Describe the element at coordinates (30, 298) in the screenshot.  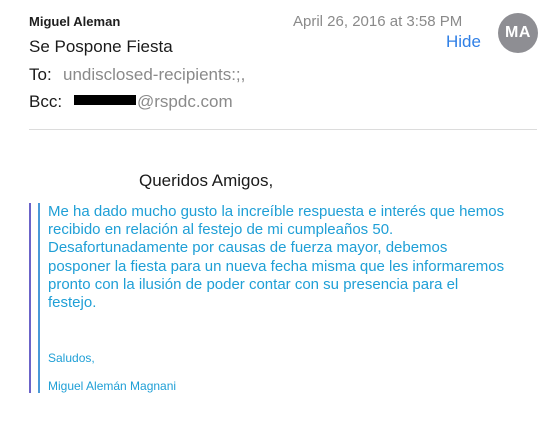
I see `quote-bar-outer` at that location.